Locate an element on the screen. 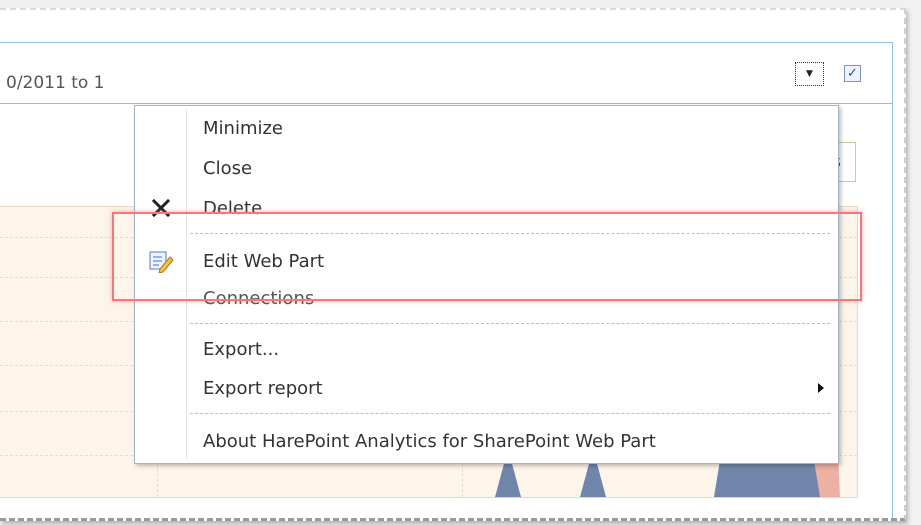 The height and width of the screenshot is (525, 921). web-part-select-checkbox: ✓ is located at coordinates (852, 73).